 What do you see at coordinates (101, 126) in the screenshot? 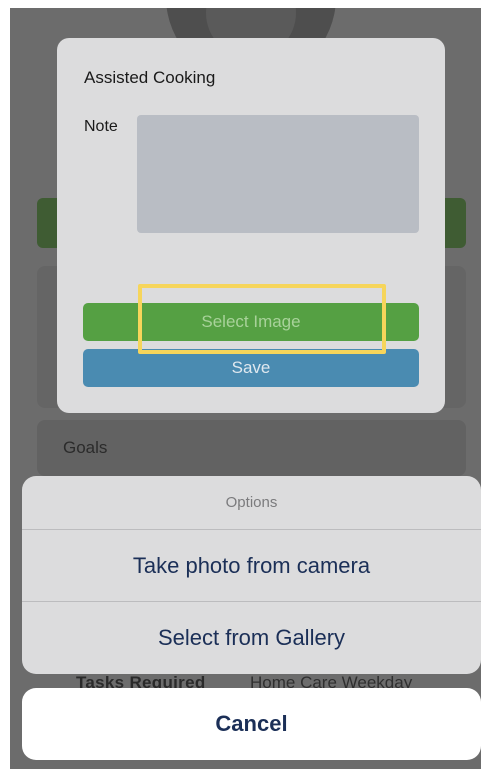
I see `note-label: Note` at bounding box center [101, 126].